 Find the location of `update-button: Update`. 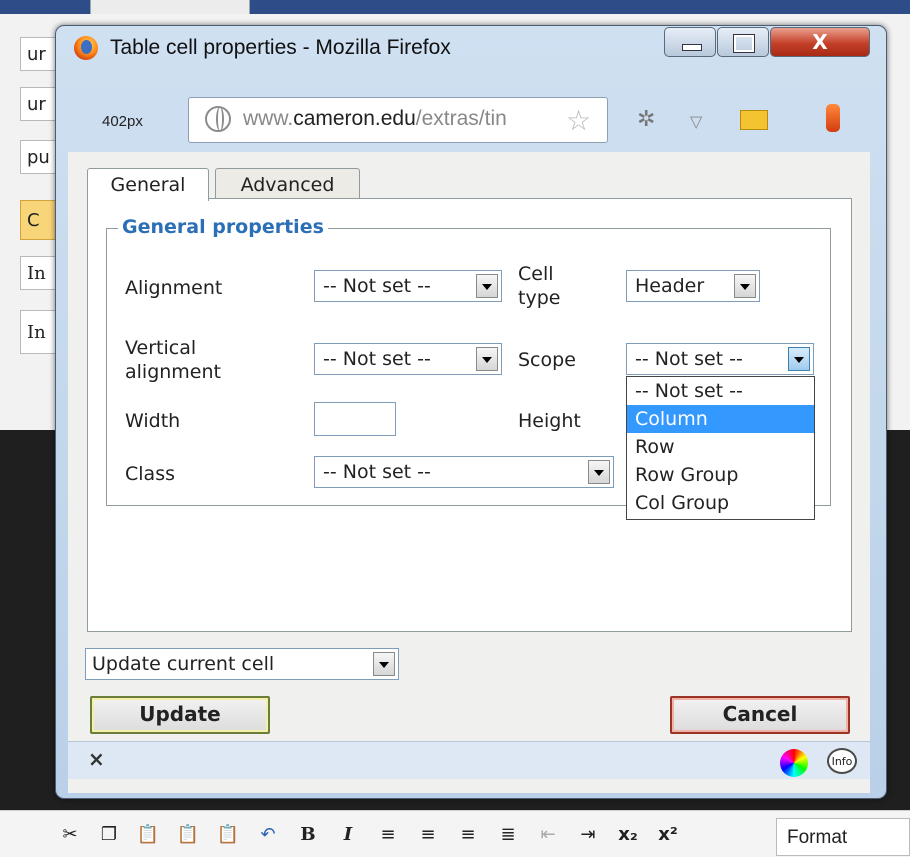

update-button: Update is located at coordinates (180, 715).